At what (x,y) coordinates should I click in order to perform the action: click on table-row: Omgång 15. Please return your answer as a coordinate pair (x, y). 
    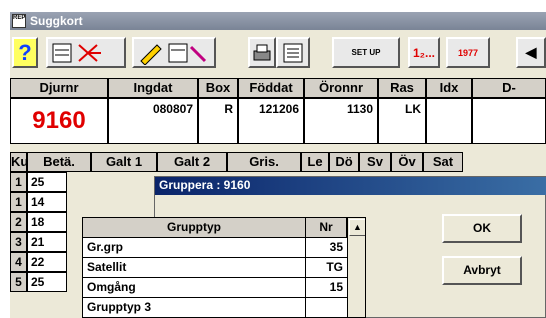
    Looking at the image, I should click on (215, 288).